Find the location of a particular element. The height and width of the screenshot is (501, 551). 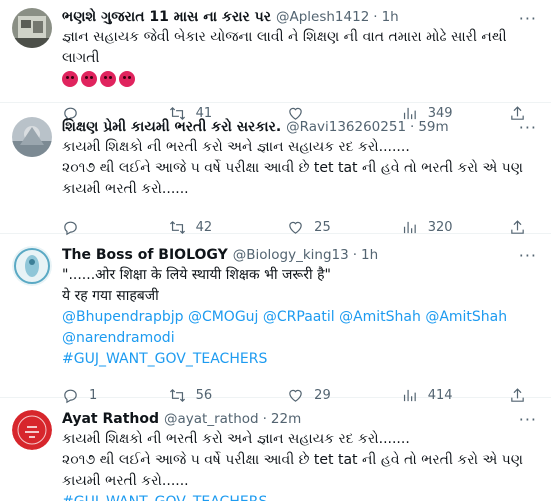

display-name: The Boss of BIOLOGY is located at coordinates (145, 255).